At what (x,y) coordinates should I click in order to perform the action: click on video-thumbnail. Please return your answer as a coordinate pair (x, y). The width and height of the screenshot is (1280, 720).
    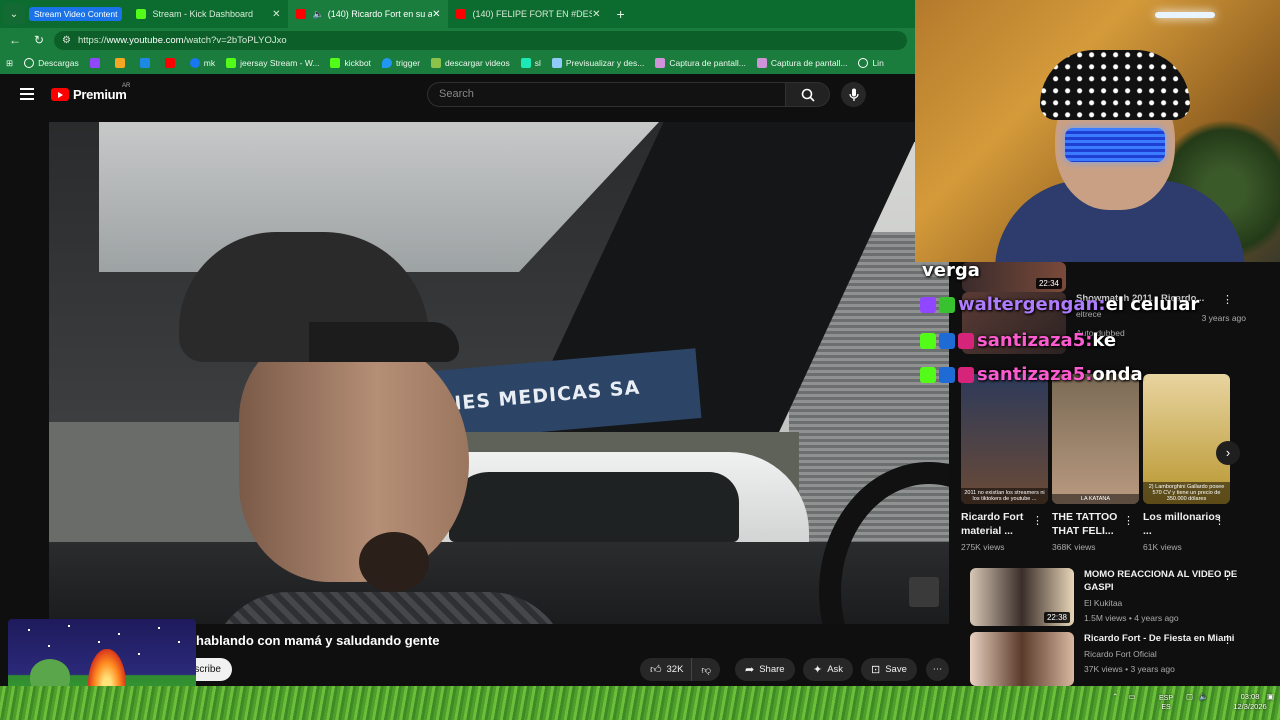
    Looking at the image, I should click on (1022, 659).